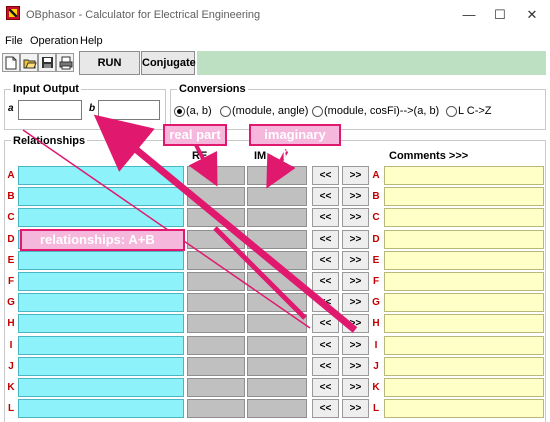 The image size is (550, 422). I want to click on arrow-h-to-relationship, so click(260, 273).